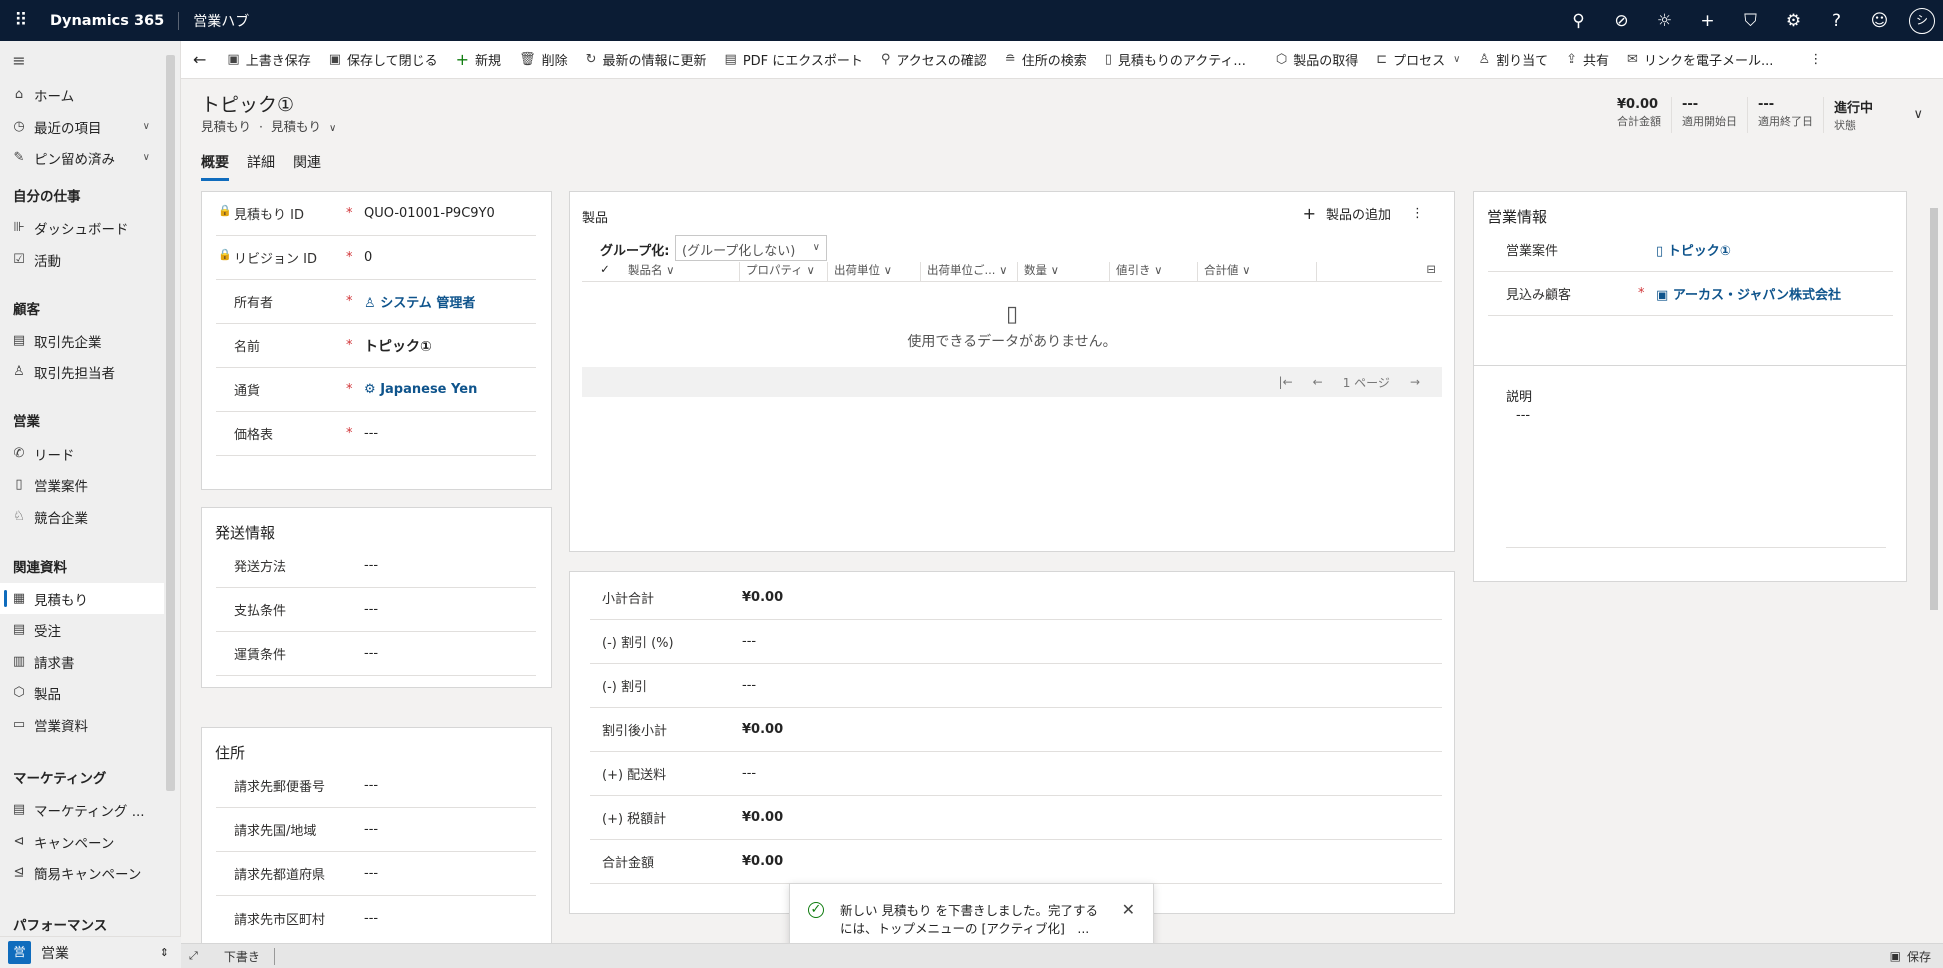 This screenshot has height=968, width=1943. What do you see at coordinates (82, 371) in the screenshot?
I see `sidebar-item-contacts: ♙ 取引先担当者` at bounding box center [82, 371].